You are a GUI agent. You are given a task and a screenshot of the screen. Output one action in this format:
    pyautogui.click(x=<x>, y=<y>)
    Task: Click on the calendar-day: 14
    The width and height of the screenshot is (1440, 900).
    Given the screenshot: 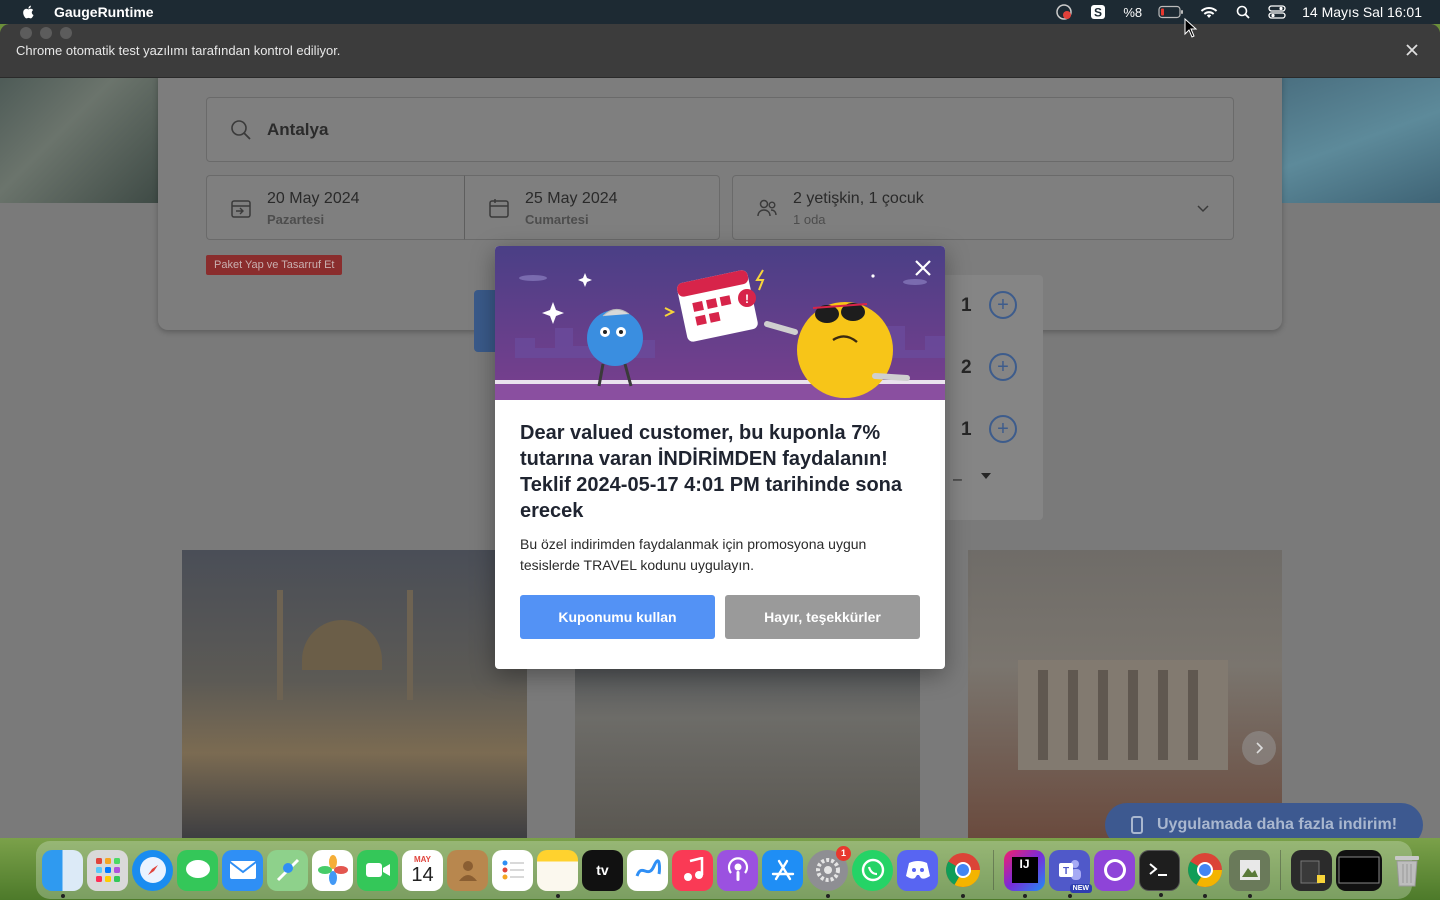 What is the action you would take?
    pyautogui.click(x=422, y=874)
    